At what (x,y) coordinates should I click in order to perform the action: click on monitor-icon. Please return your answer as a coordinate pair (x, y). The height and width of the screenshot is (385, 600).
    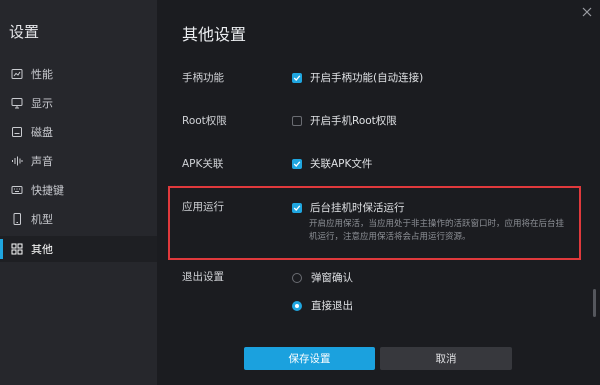
    Looking at the image, I should click on (17, 103).